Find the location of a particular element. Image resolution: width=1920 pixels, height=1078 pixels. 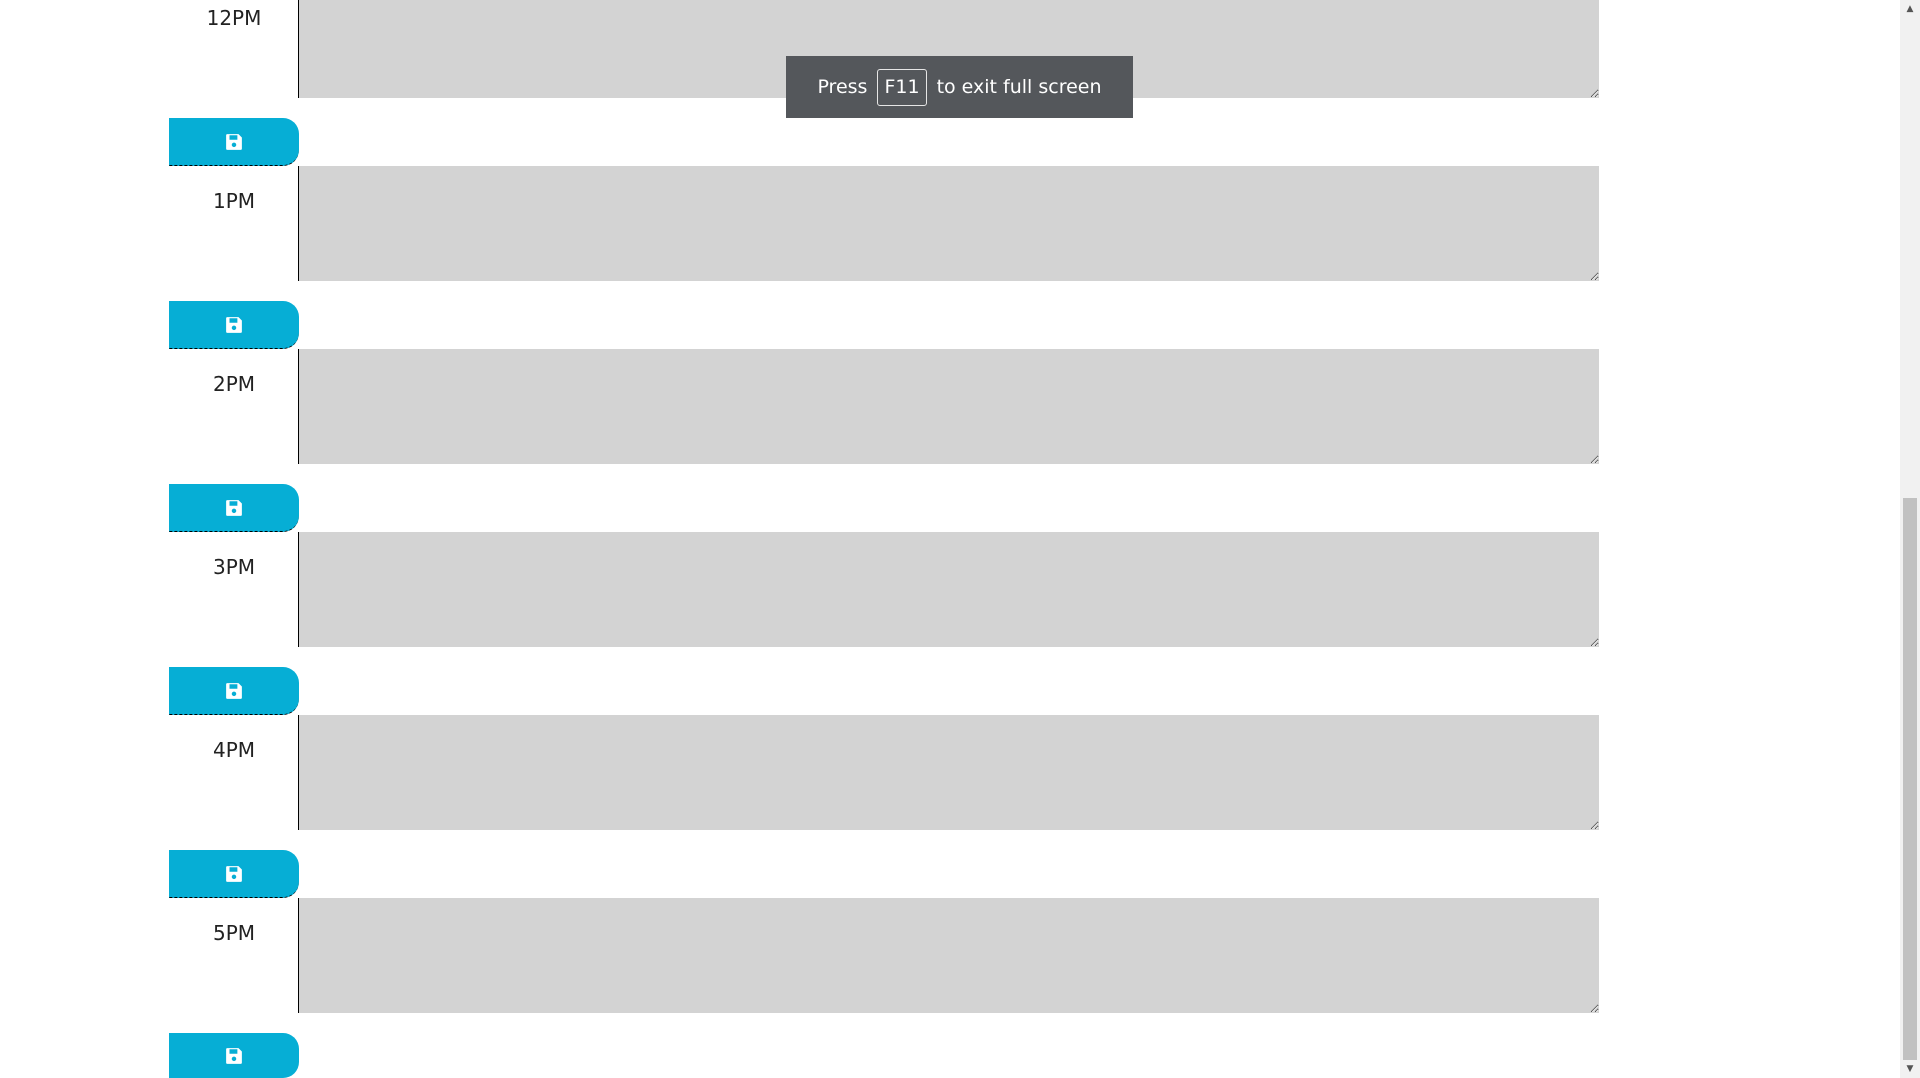

fullscreen-toast: Press F11 to exit full screen is located at coordinates (959, 87).